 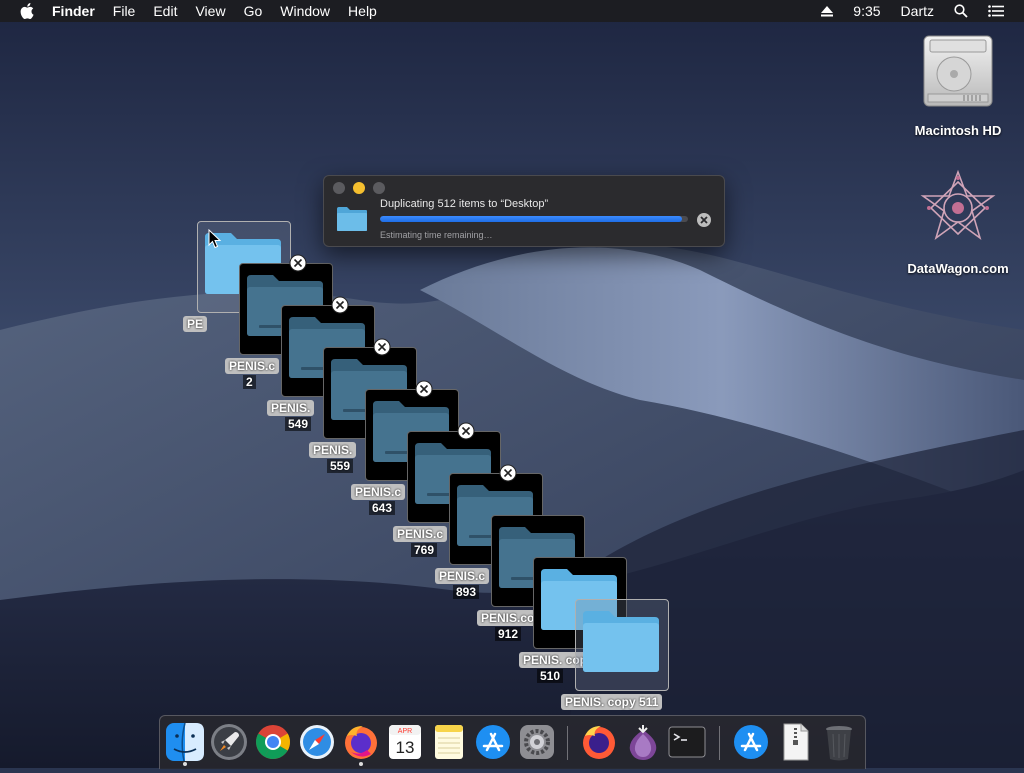 I want to click on folder-copy-number: 2, so click(x=249, y=382).